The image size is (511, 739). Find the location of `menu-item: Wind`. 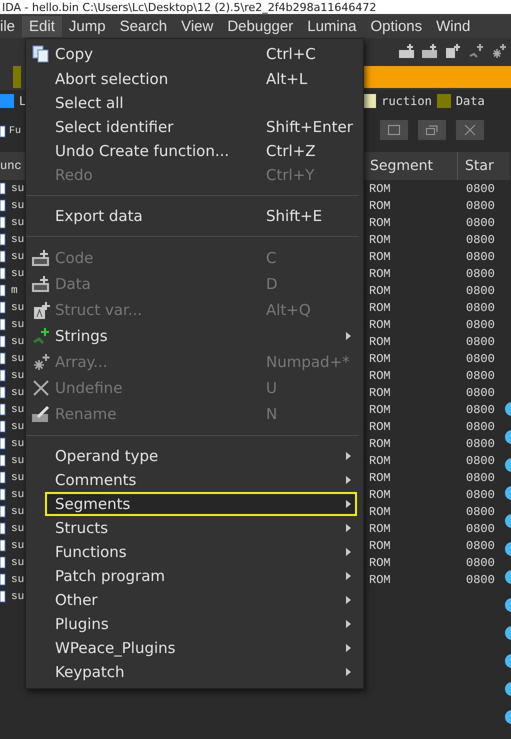

menu-item: Wind is located at coordinates (453, 26).